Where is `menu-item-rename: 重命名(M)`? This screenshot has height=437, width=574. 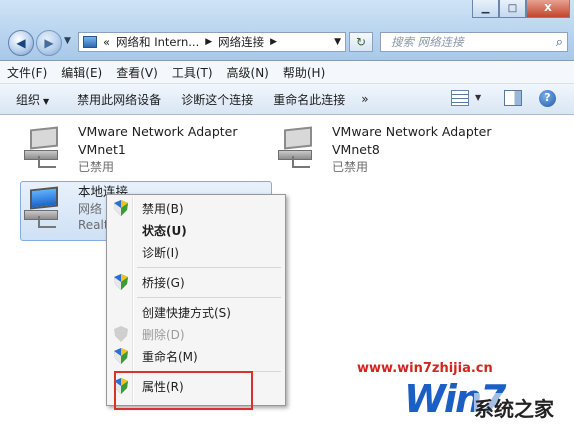 menu-item-rename: 重命名(M) is located at coordinates (196, 356).